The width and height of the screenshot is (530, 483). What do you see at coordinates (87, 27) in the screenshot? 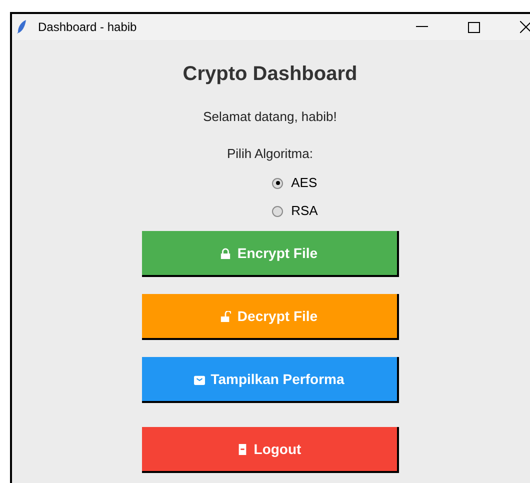
I see `window-title: Dashboard - habib` at bounding box center [87, 27].